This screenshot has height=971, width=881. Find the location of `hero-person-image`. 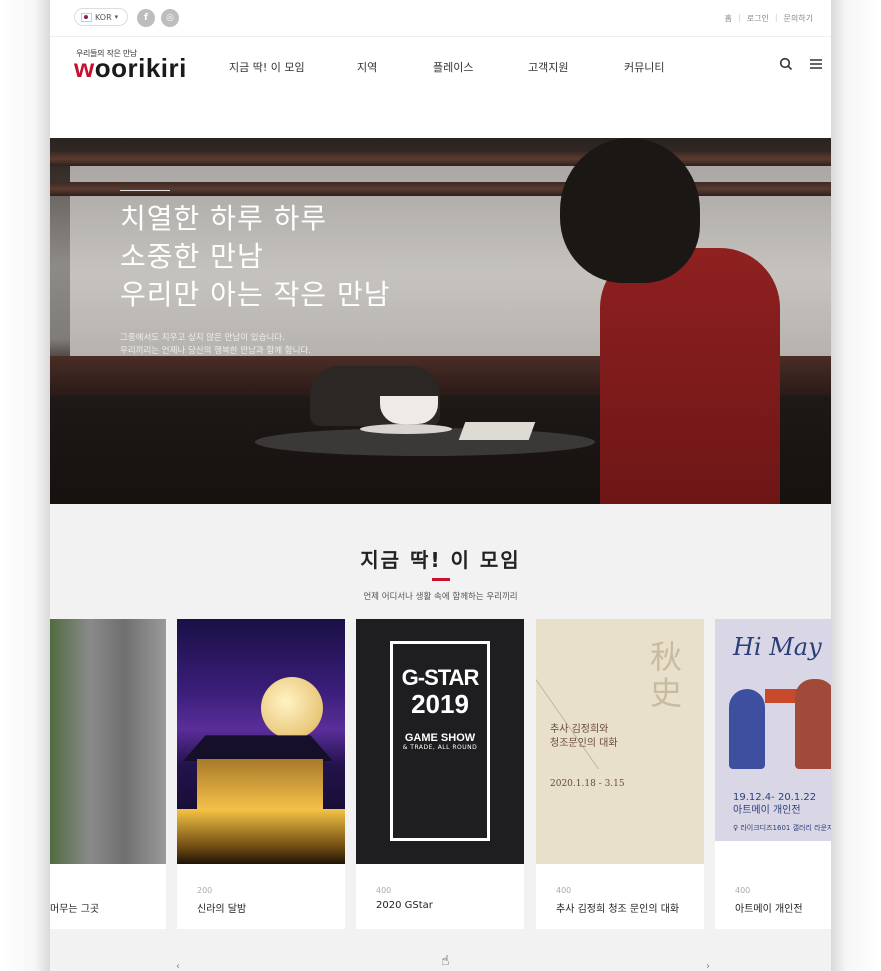

hero-person-image is located at coordinates (650, 321).